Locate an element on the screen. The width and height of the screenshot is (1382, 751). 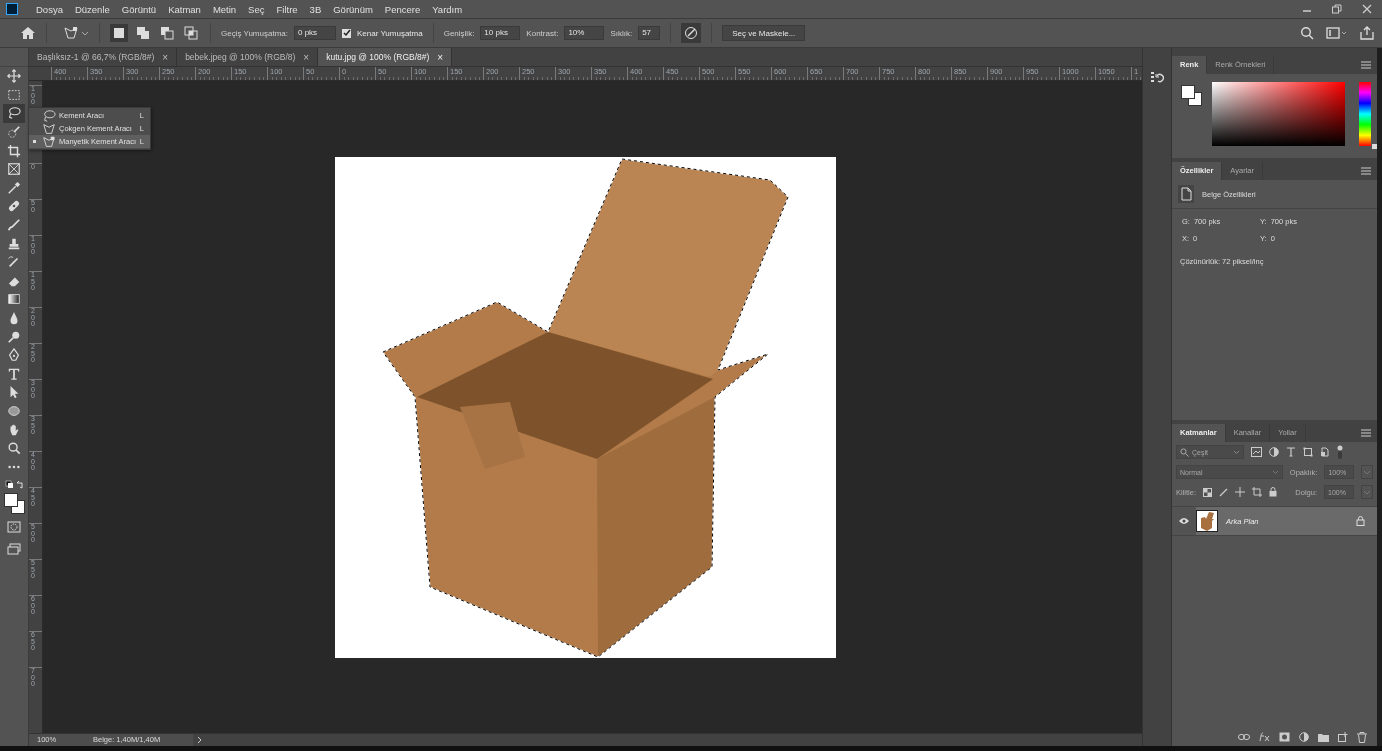
contrast-field: 10% is located at coordinates (584, 33).